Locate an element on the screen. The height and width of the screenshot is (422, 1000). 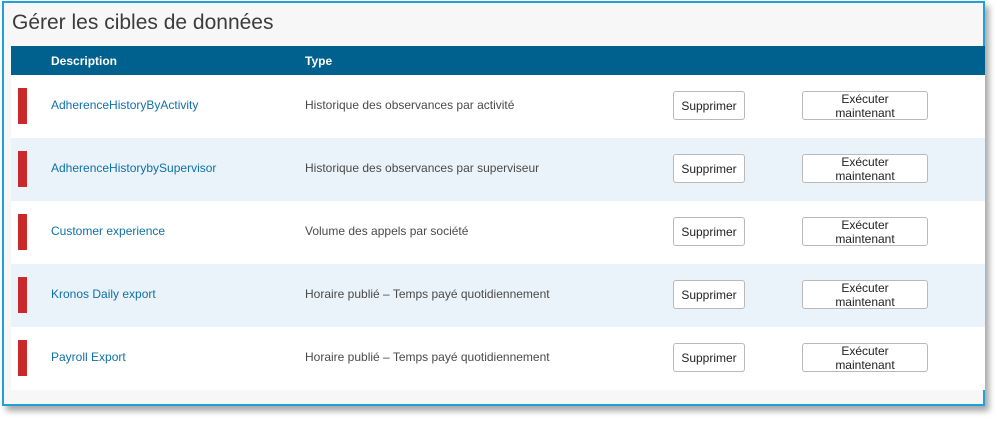
data-target-type: Volume des appels par société is located at coordinates (387, 231).